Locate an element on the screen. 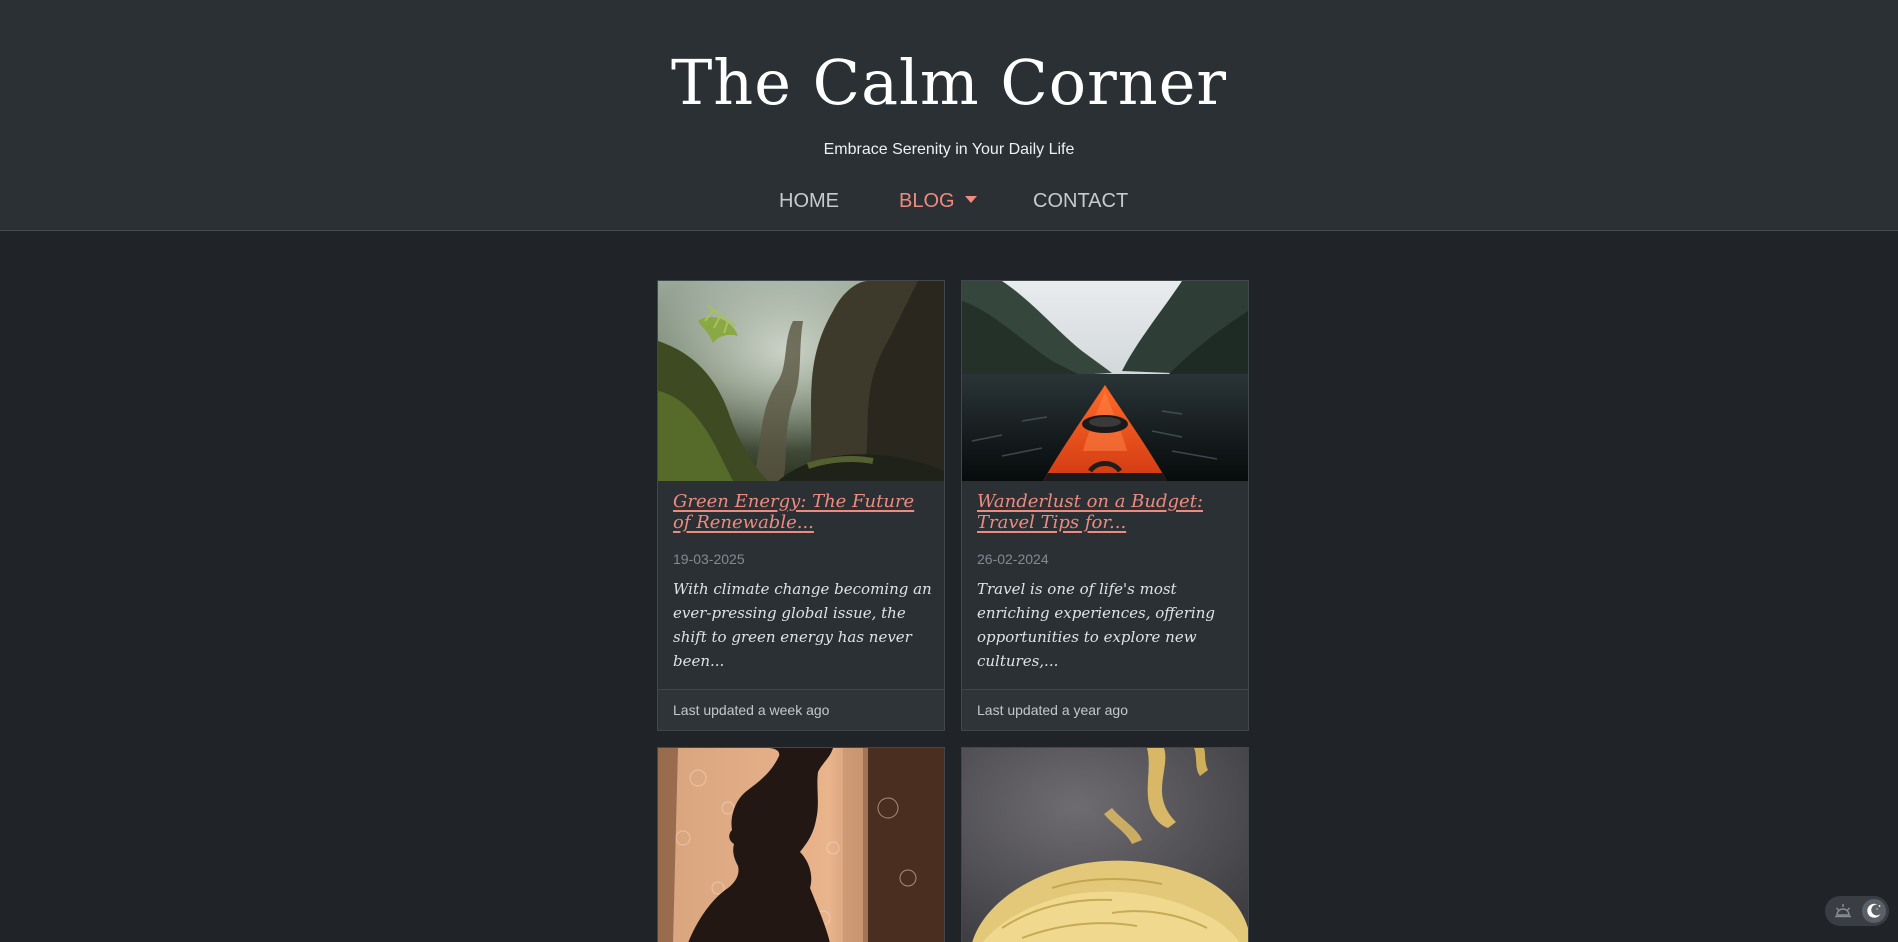 This screenshot has width=1898, height=942. post-date: 19-03-2025 is located at coordinates (709, 559).